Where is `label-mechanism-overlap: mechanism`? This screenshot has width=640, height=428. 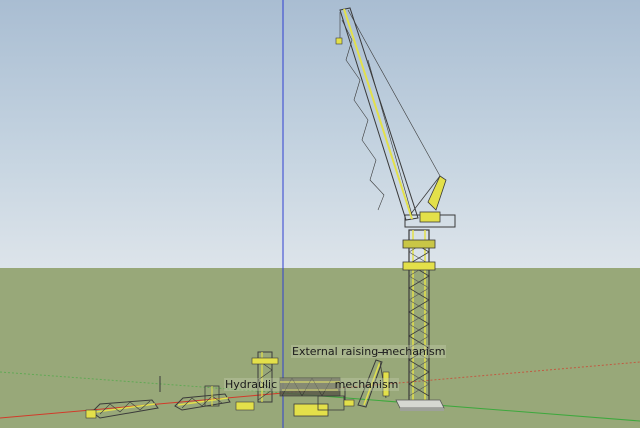 label-mechanism-overlap: mechanism is located at coordinates (366, 384).